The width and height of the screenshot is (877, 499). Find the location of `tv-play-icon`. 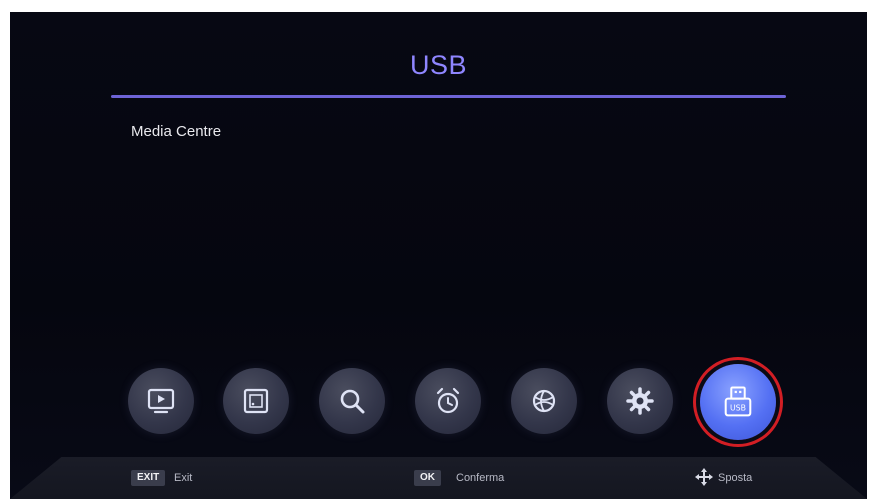

tv-play-icon is located at coordinates (161, 401).